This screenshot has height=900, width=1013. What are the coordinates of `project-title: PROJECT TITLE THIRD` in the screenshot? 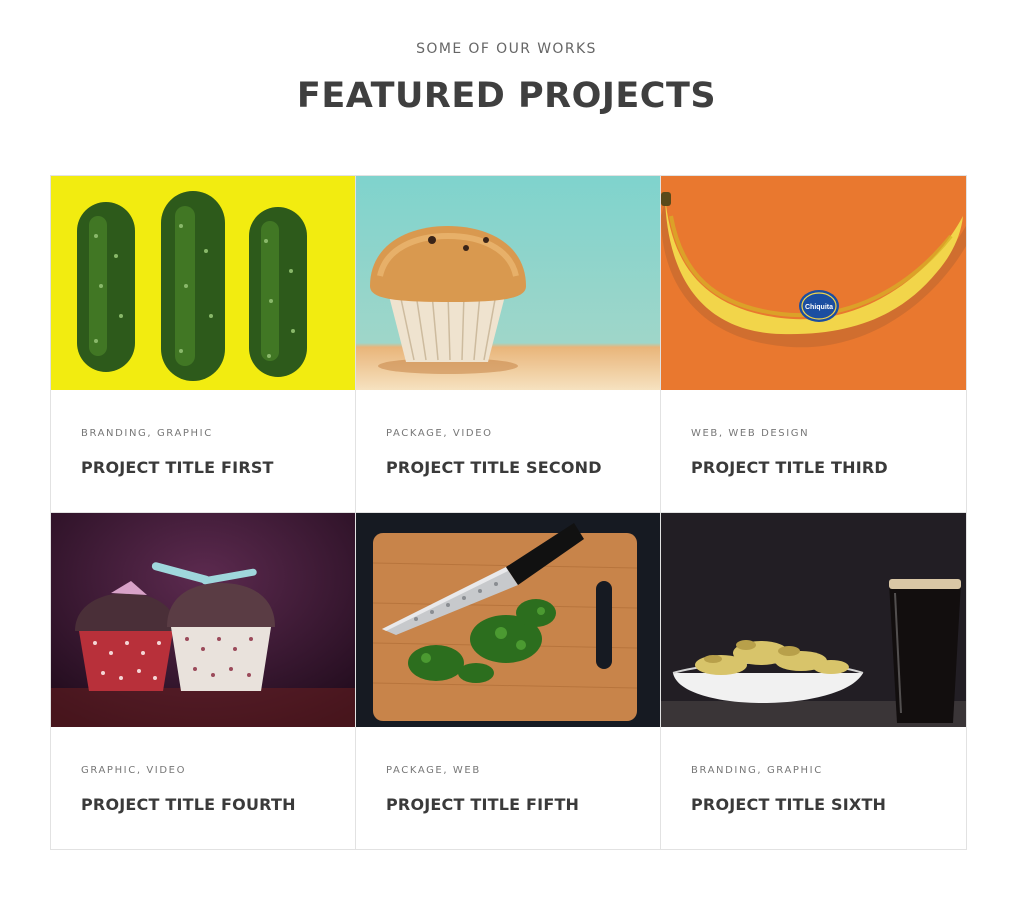 It's located at (789, 467).